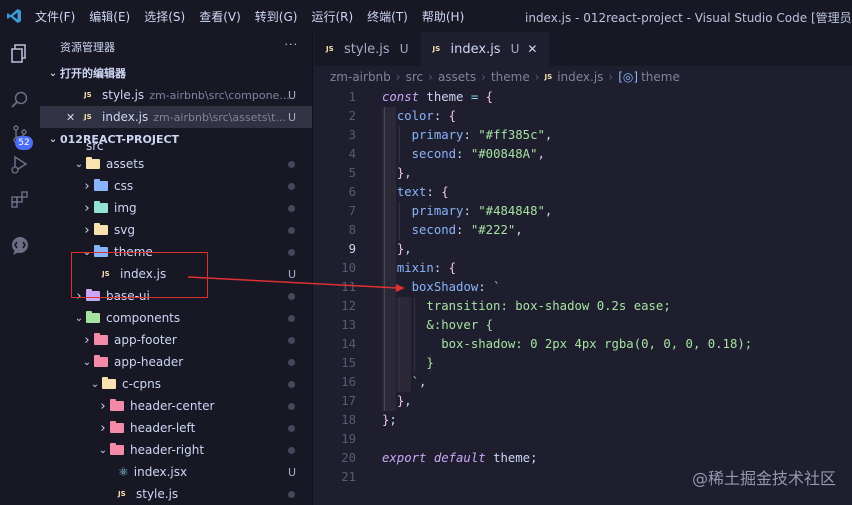 The height and width of the screenshot is (505, 852). I want to click on tree-item: ⌄ header-right, so click(176, 450).